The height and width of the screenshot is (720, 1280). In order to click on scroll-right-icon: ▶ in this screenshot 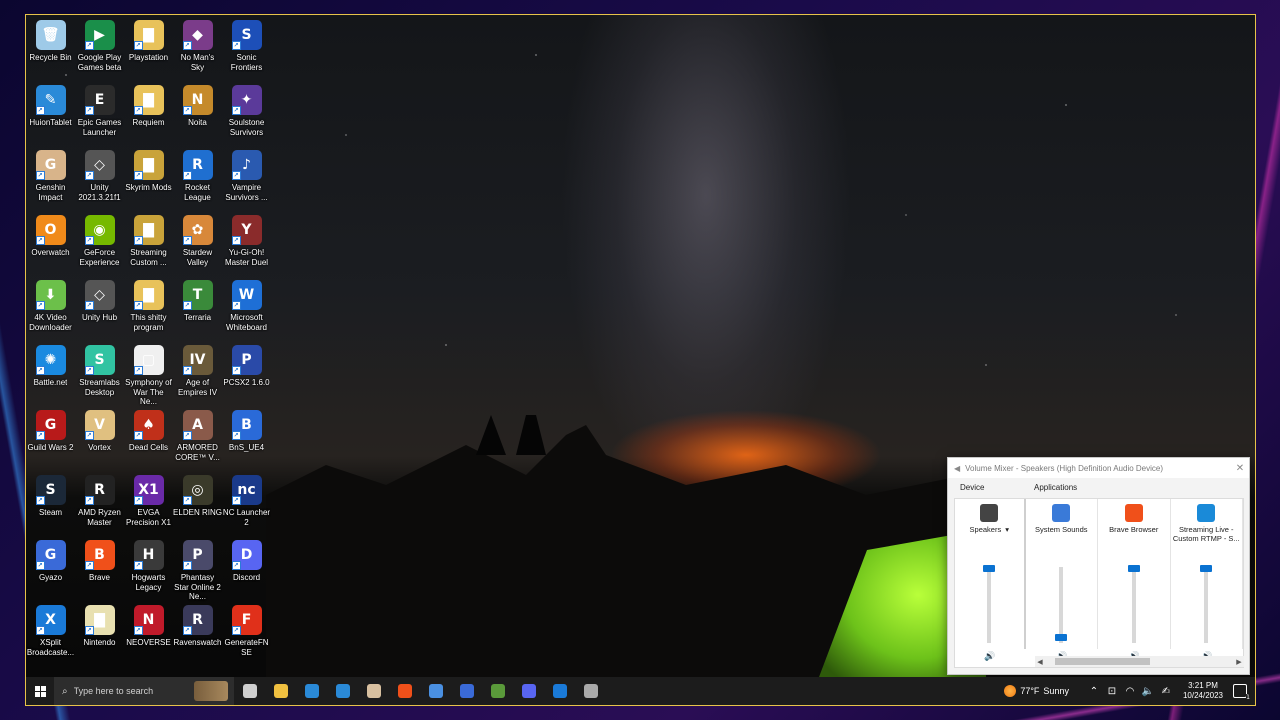, I will do `click(1239, 662)`.